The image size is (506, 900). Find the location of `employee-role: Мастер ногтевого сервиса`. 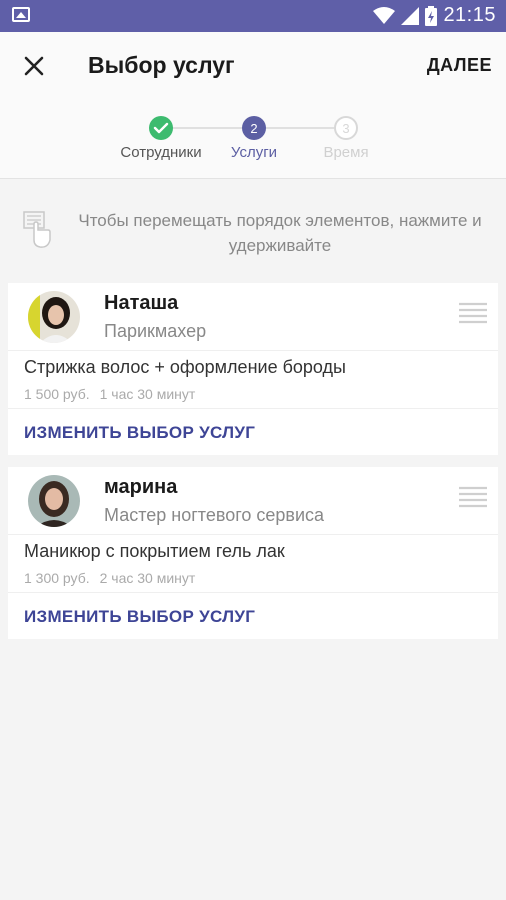

employee-role: Мастер ногтевого сервиса is located at coordinates (214, 515).